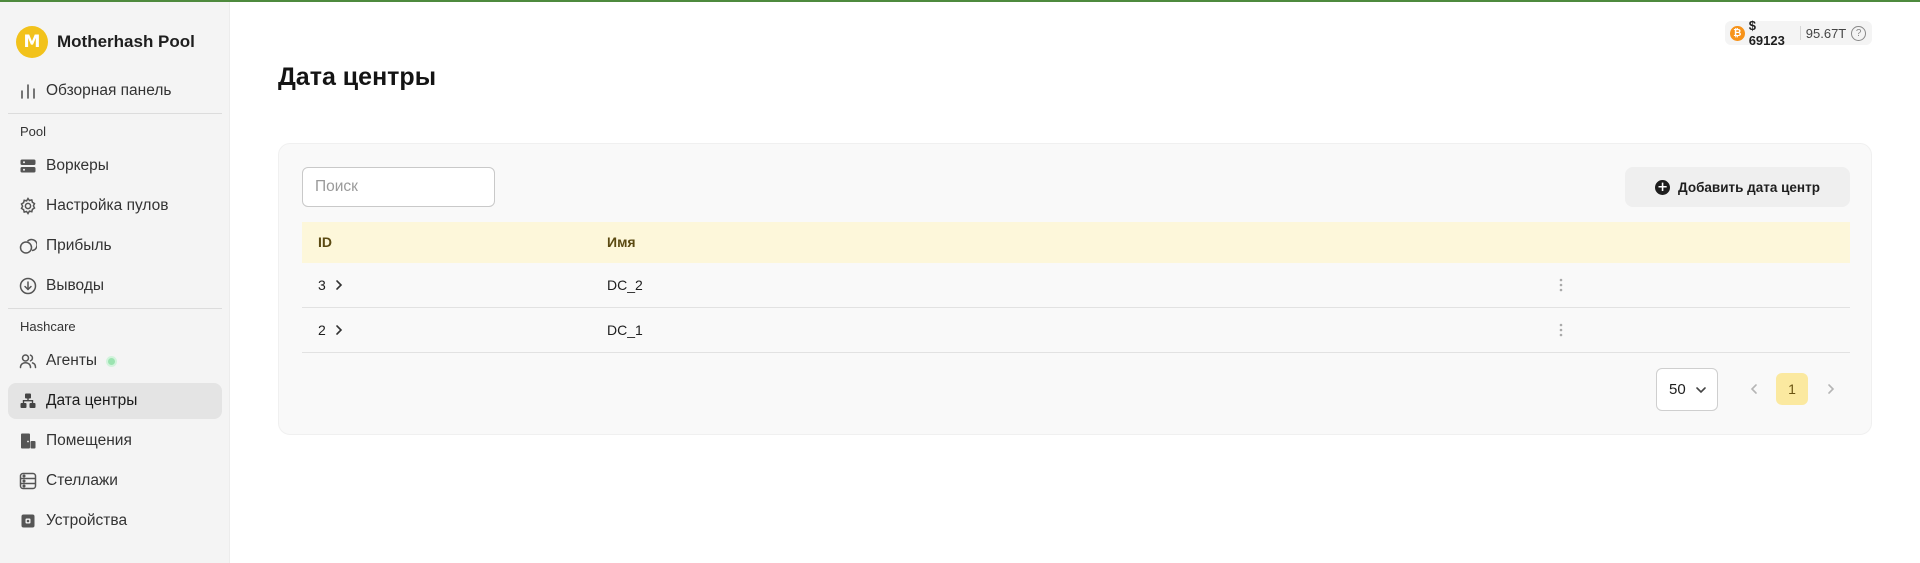 This screenshot has height=563, width=1920. What do you see at coordinates (28, 441) in the screenshot?
I see `room-icon` at bounding box center [28, 441].